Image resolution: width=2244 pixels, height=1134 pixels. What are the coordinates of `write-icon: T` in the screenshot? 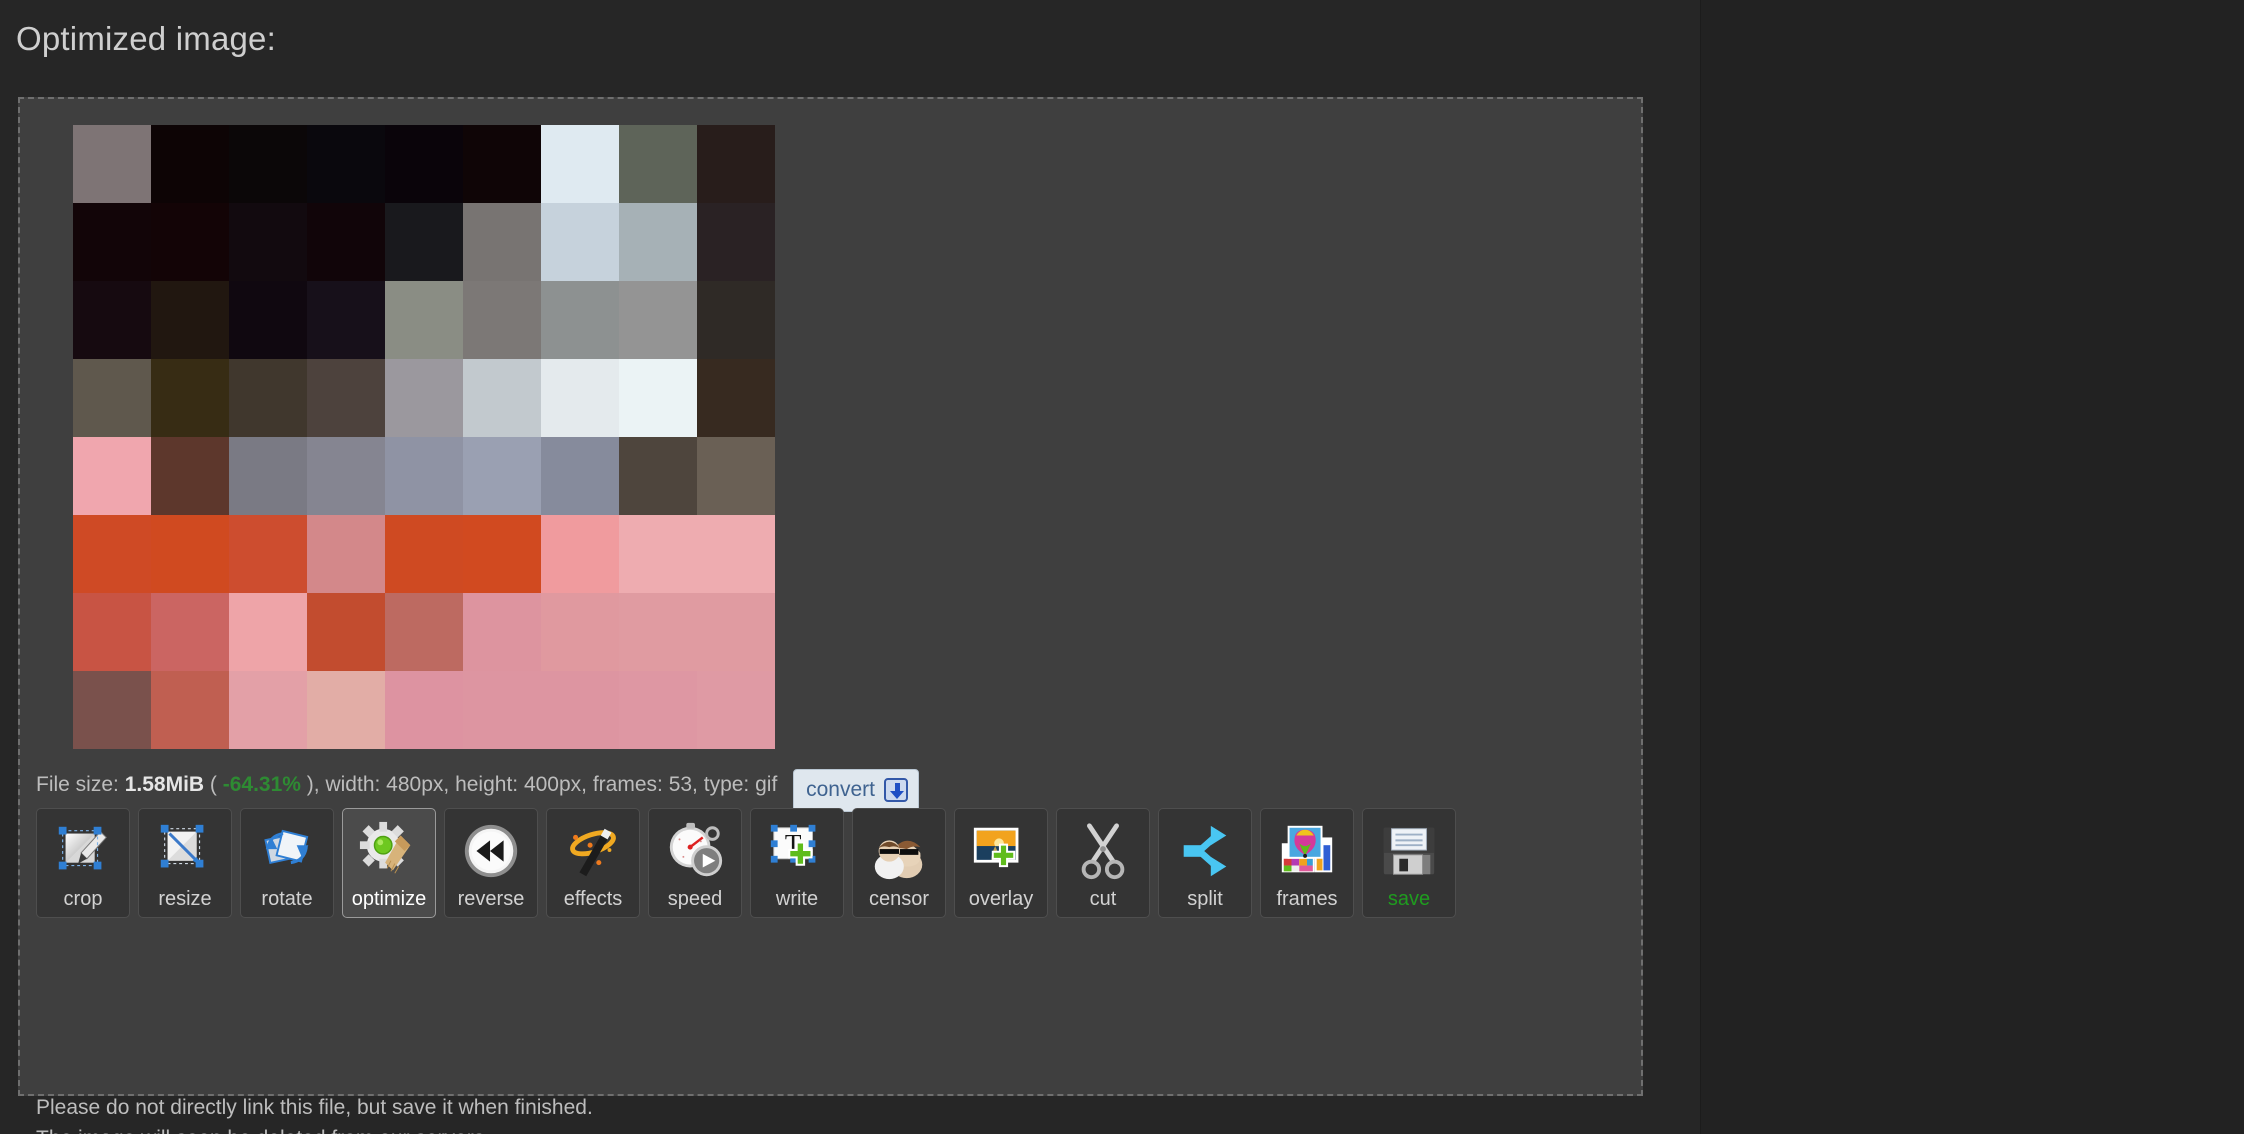 It's located at (797, 851).